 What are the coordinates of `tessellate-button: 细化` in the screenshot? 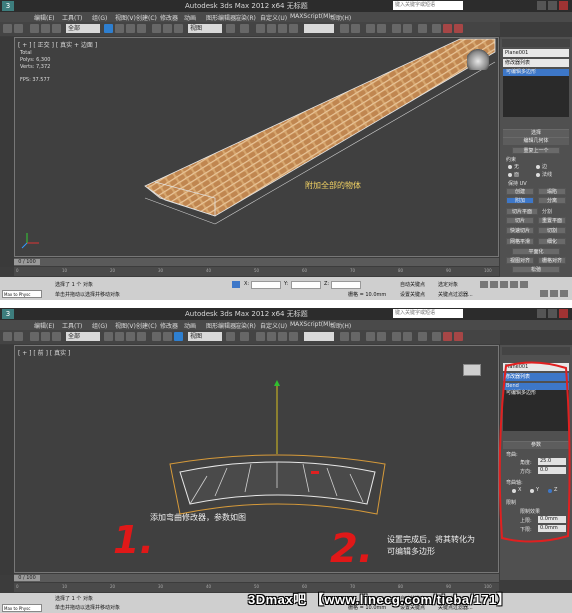 It's located at (552, 241).